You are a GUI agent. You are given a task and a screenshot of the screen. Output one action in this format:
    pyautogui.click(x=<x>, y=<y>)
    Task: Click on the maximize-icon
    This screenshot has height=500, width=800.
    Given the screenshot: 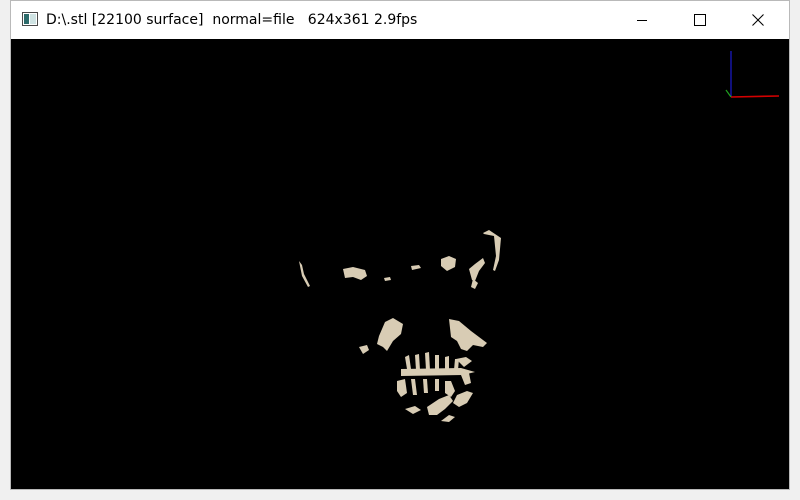 What is the action you would take?
    pyautogui.click(x=700, y=20)
    